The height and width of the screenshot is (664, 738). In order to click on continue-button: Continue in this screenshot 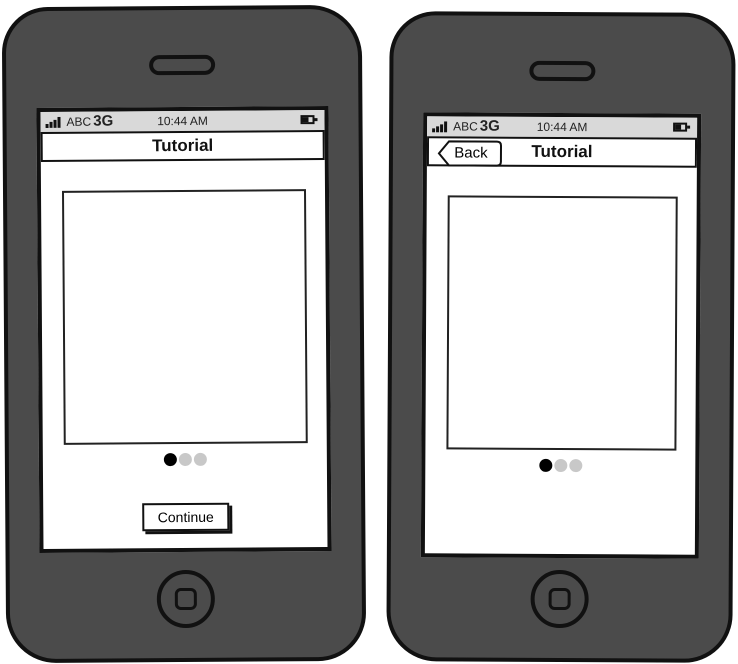, I will do `click(186, 517)`.